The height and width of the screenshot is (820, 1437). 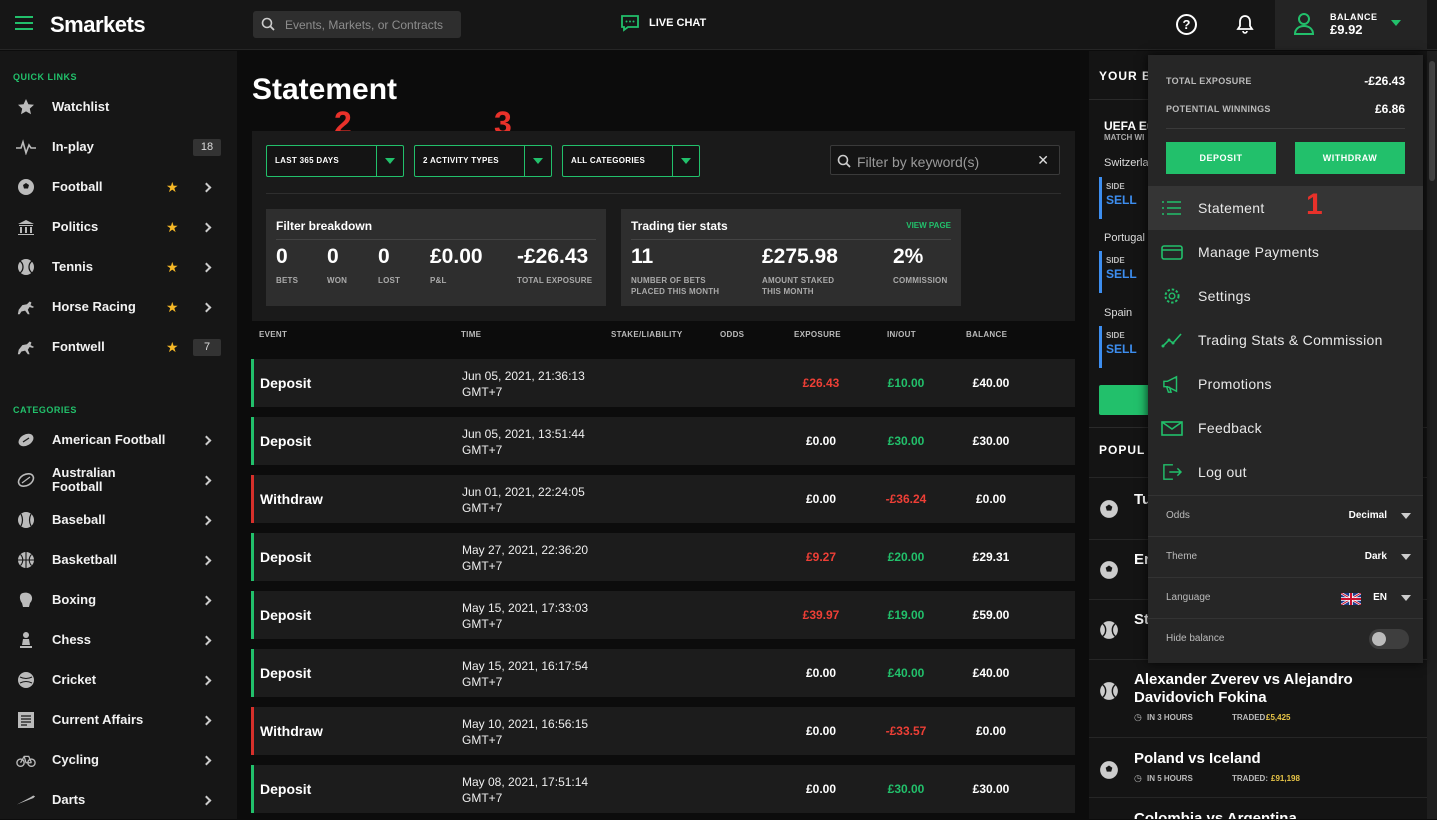 What do you see at coordinates (1351, 25) in the screenshot?
I see `balance-dropdown: BALANCE £9.92` at bounding box center [1351, 25].